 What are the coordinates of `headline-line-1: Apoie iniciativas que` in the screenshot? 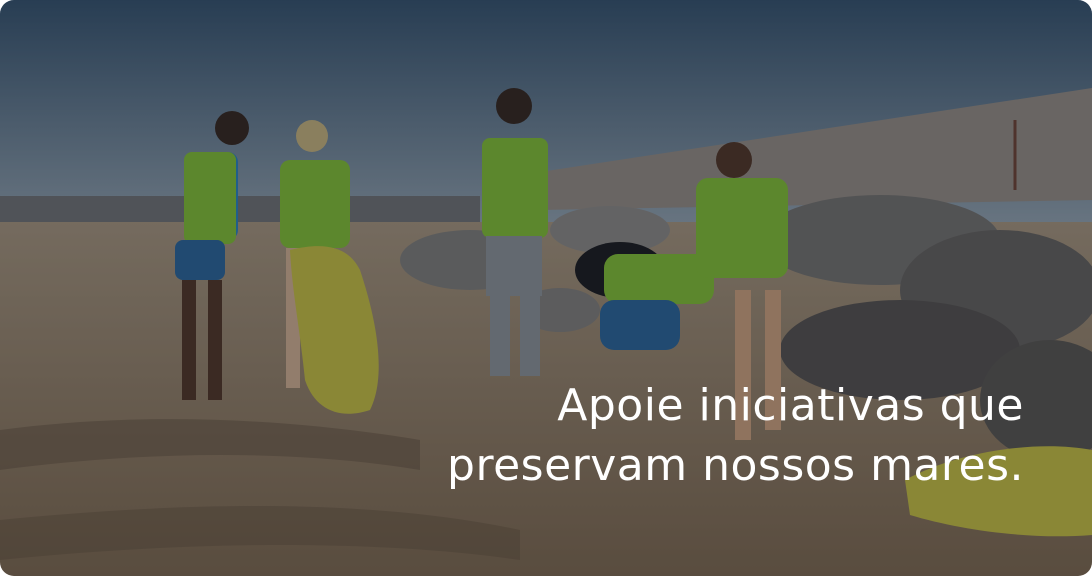 It's located at (790, 405).